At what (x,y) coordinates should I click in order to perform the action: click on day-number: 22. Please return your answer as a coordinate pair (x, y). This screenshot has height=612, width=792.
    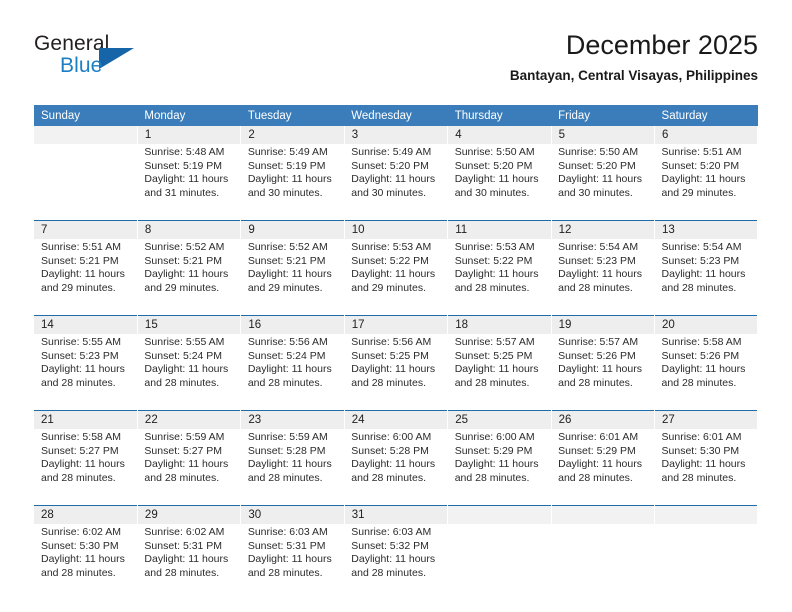
    Looking at the image, I should click on (189, 419).